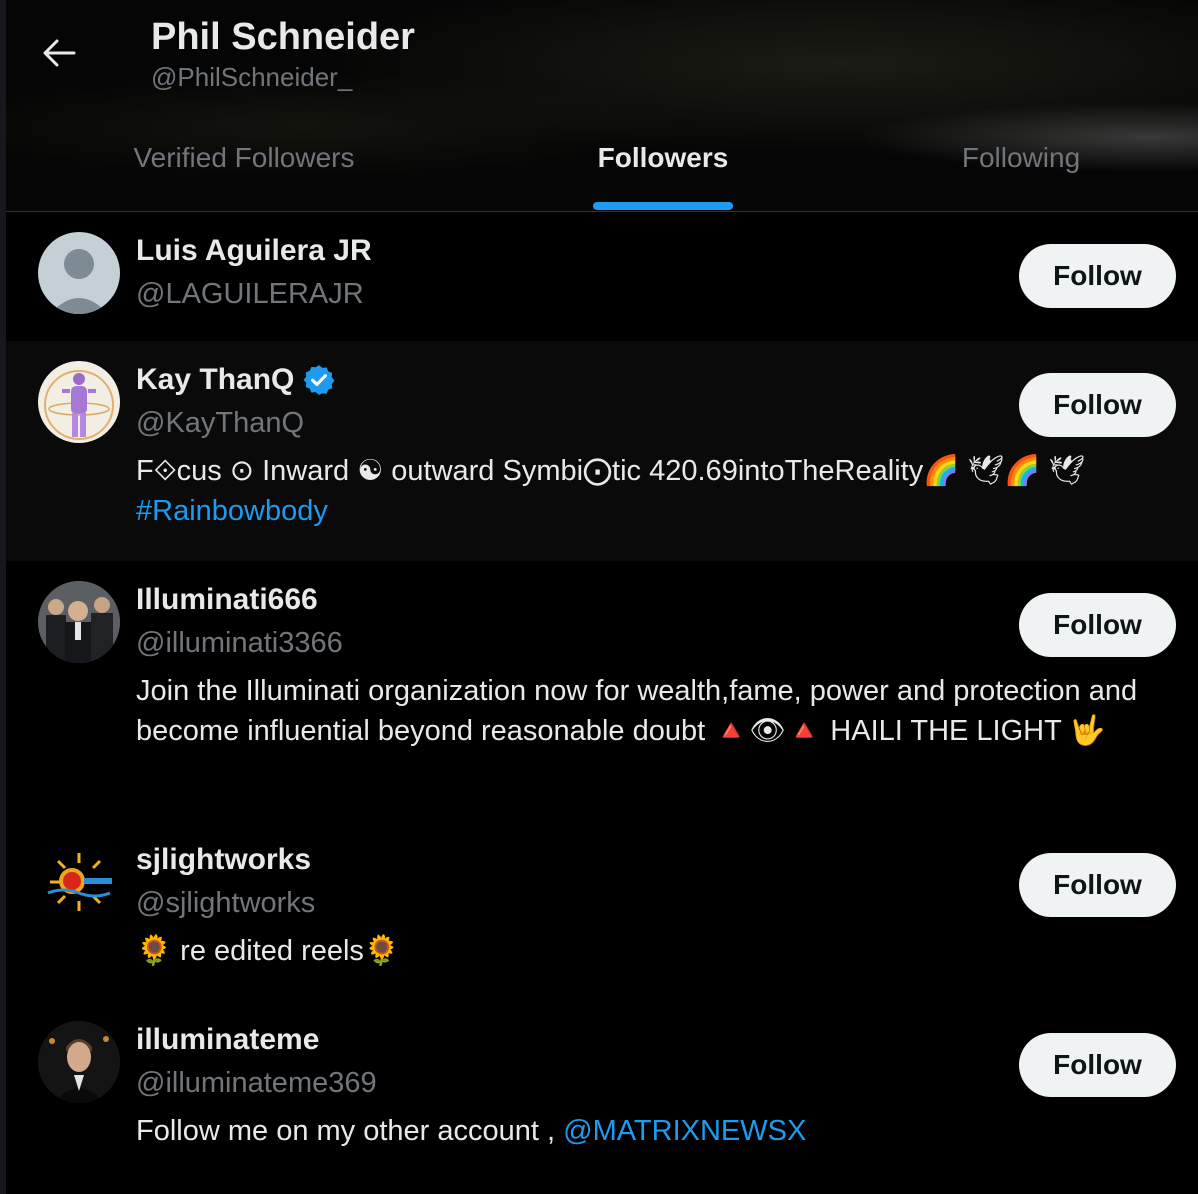 Image resolution: width=1198 pixels, height=1194 pixels. I want to click on tab-verified-followers: Verified Followers, so click(244, 168).